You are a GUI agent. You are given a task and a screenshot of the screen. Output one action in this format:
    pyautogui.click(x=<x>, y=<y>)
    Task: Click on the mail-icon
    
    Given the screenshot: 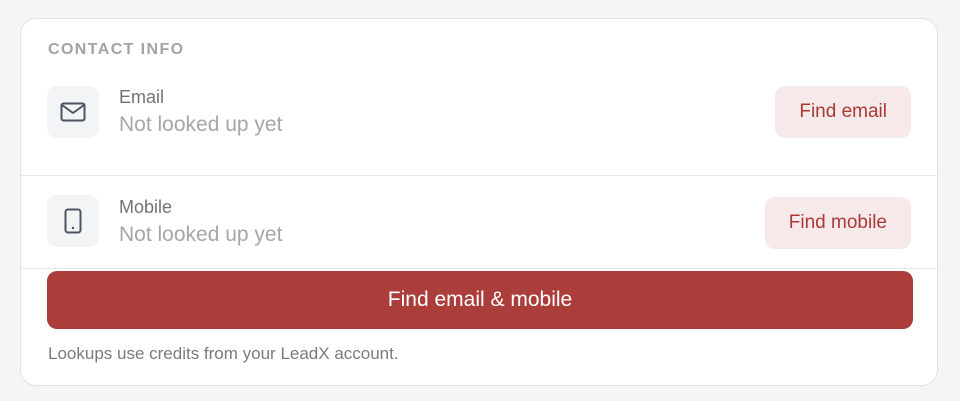 What is the action you would take?
    pyautogui.click(x=73, y=112)
    